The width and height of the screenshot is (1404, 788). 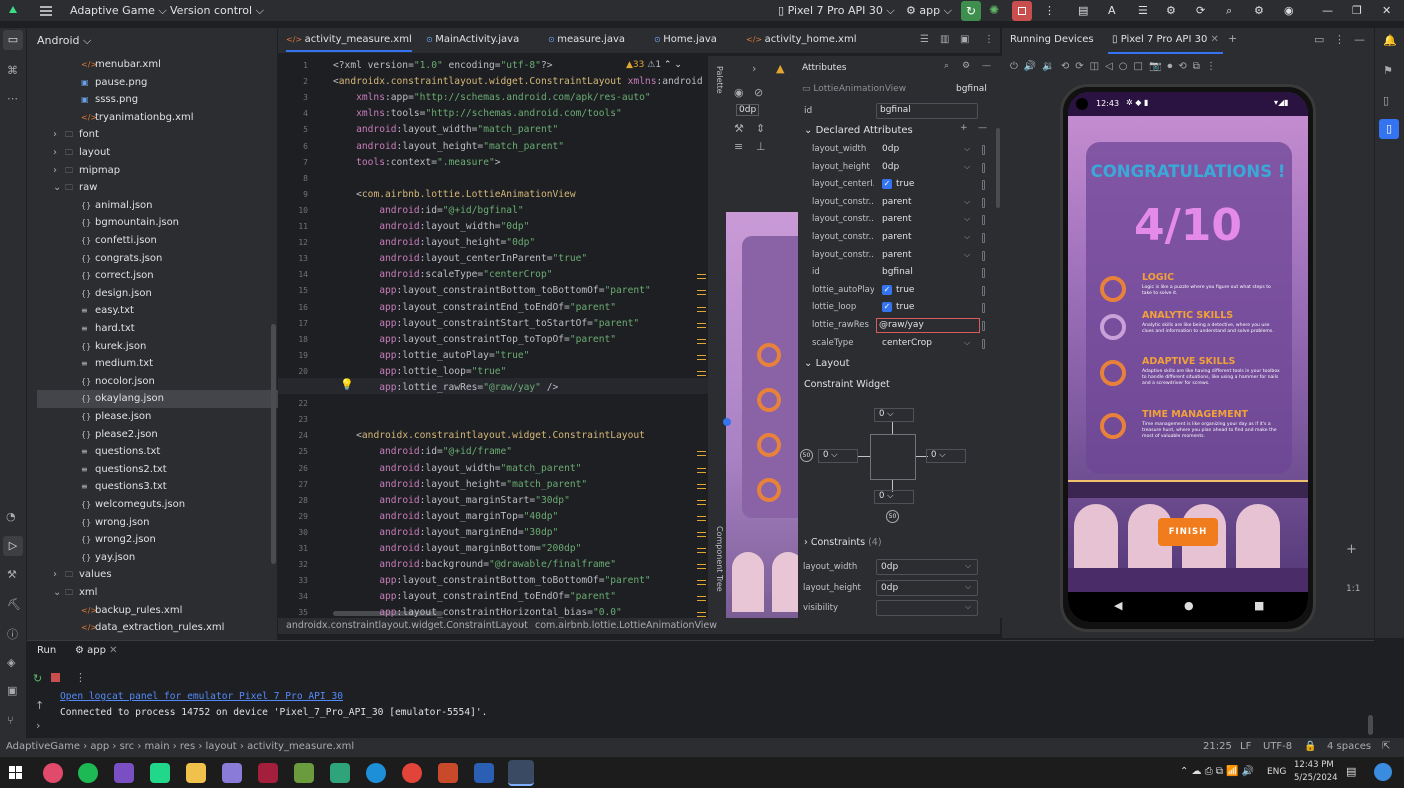 I want to click on gradle-icon: ⚑, so click(x=1388, y=70).